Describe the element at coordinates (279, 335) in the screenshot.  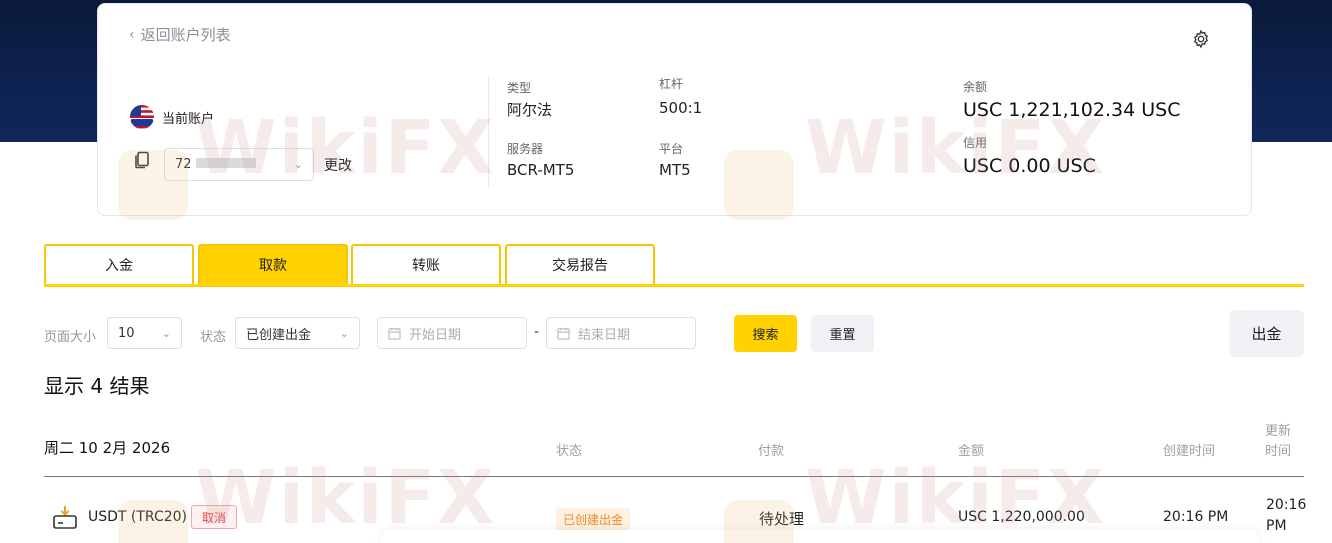
I see `status-select-value: 已创建出金` at that location.